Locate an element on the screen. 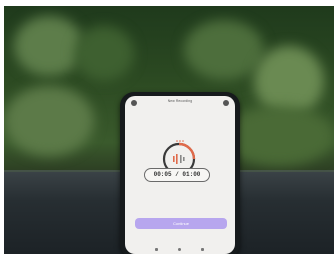 The height and width of the screenshot is (256, 336). nav-back-icon is located at coordinates (156, 249).